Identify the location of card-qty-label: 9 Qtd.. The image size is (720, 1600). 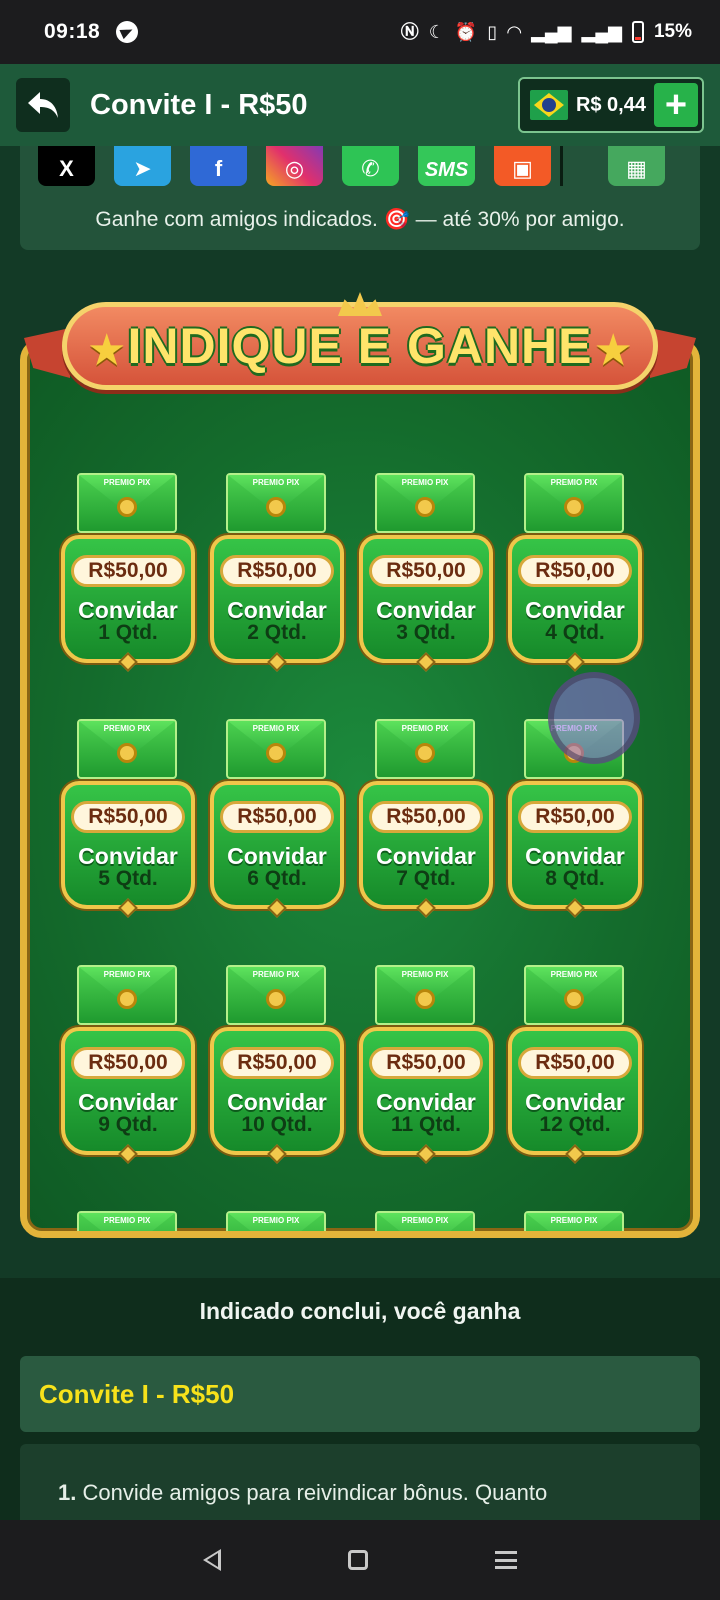
(128, 1124).